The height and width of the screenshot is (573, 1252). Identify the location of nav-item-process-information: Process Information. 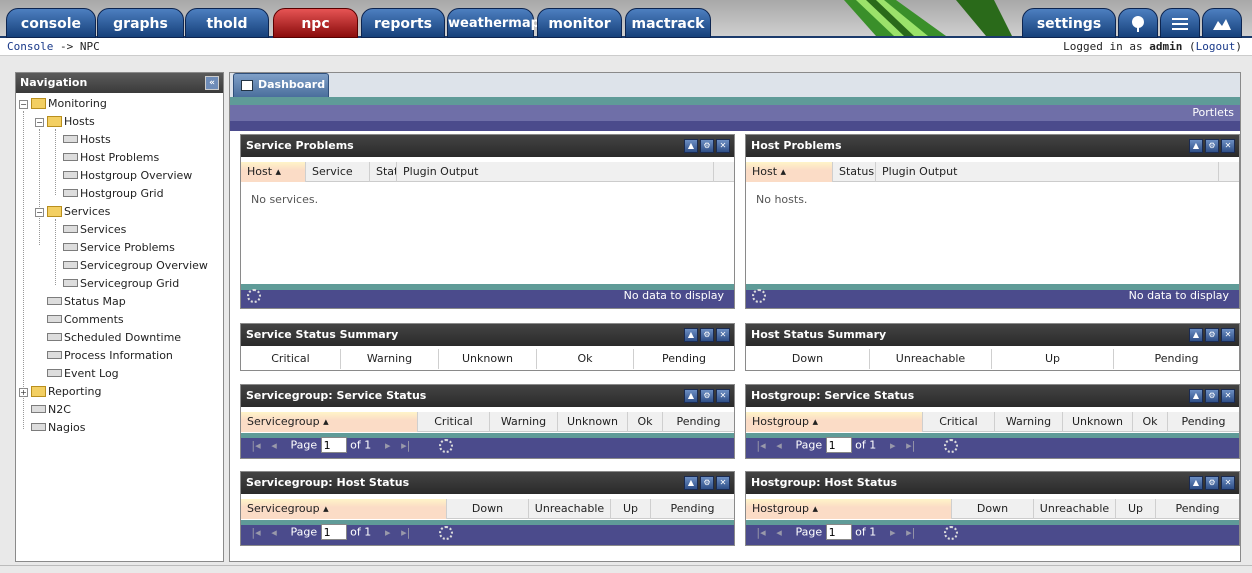
(110, 356).